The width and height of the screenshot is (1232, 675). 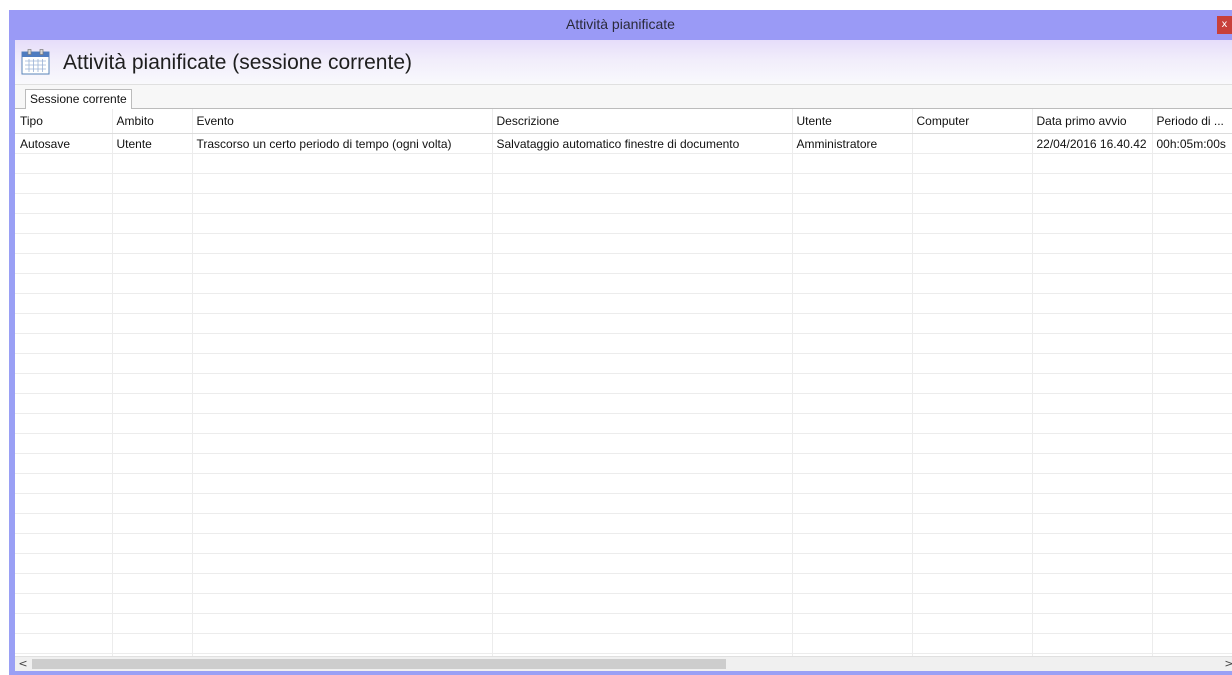 I want to click on cell-computer, so click(x=972, y=143).